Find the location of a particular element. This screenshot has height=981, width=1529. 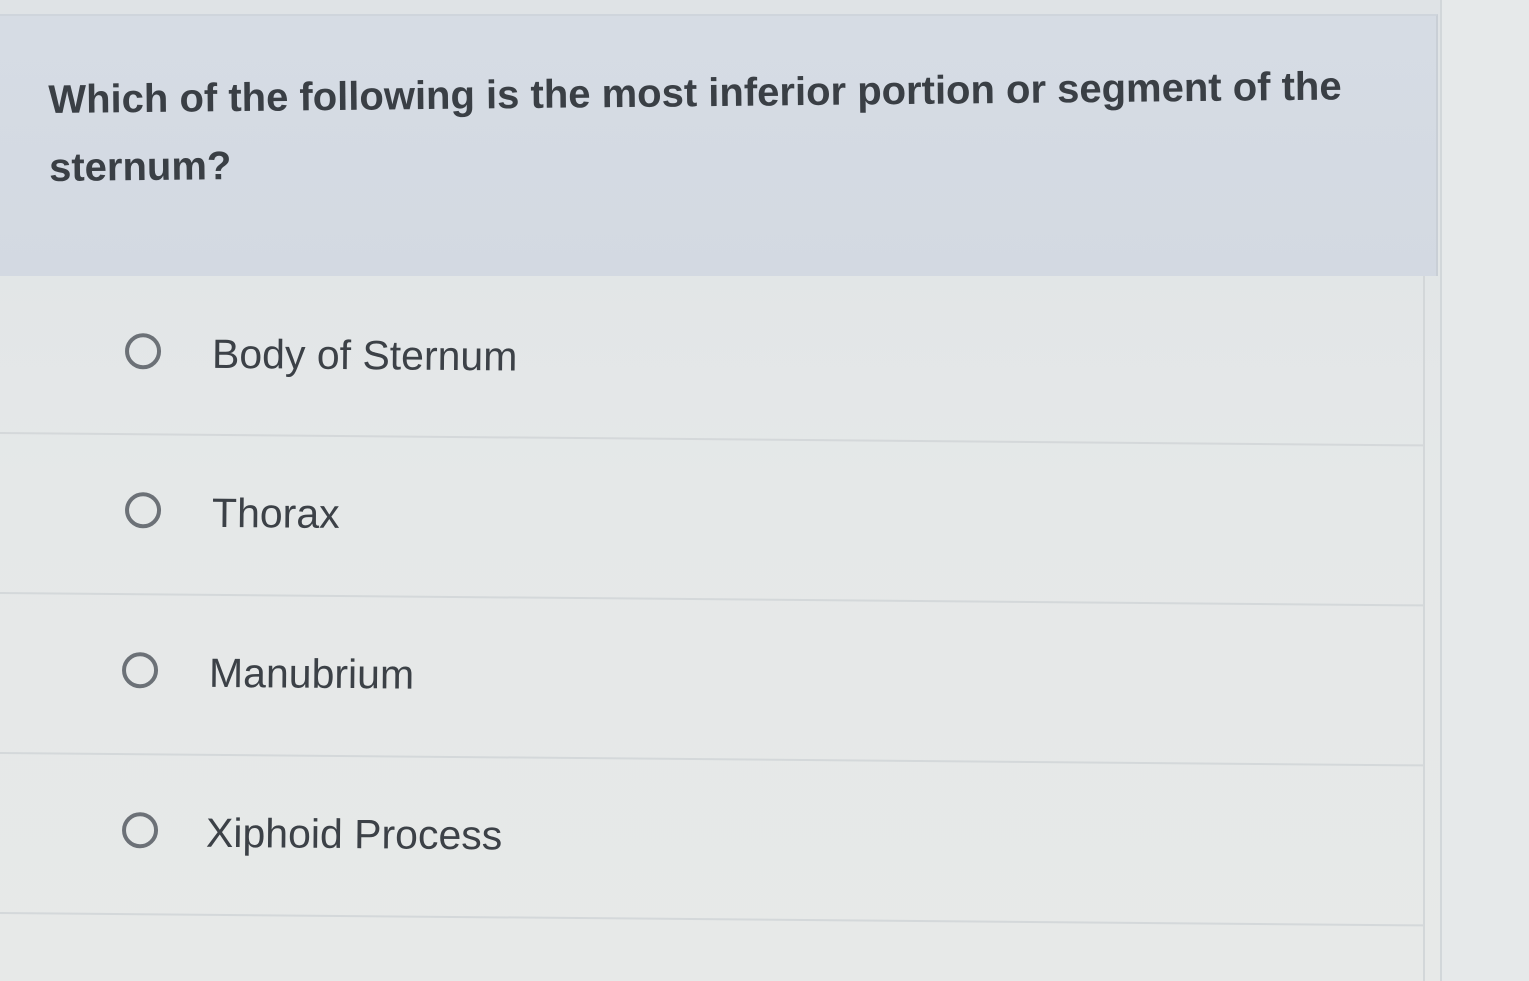

option-label: Manubrium is located at coordinates (311, 673).